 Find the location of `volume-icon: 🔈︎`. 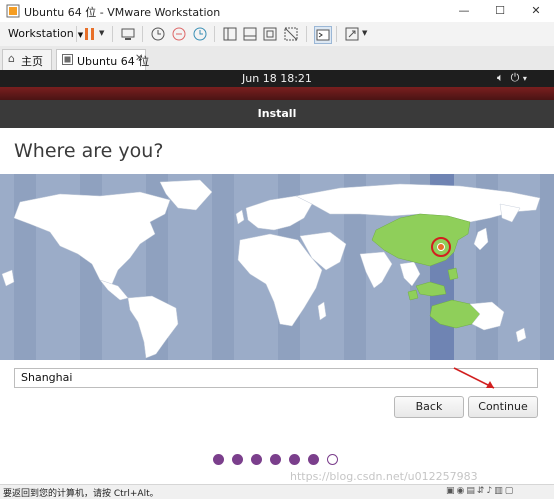

volume-icon: 🔈︎ is located at coordinates (500, 77).